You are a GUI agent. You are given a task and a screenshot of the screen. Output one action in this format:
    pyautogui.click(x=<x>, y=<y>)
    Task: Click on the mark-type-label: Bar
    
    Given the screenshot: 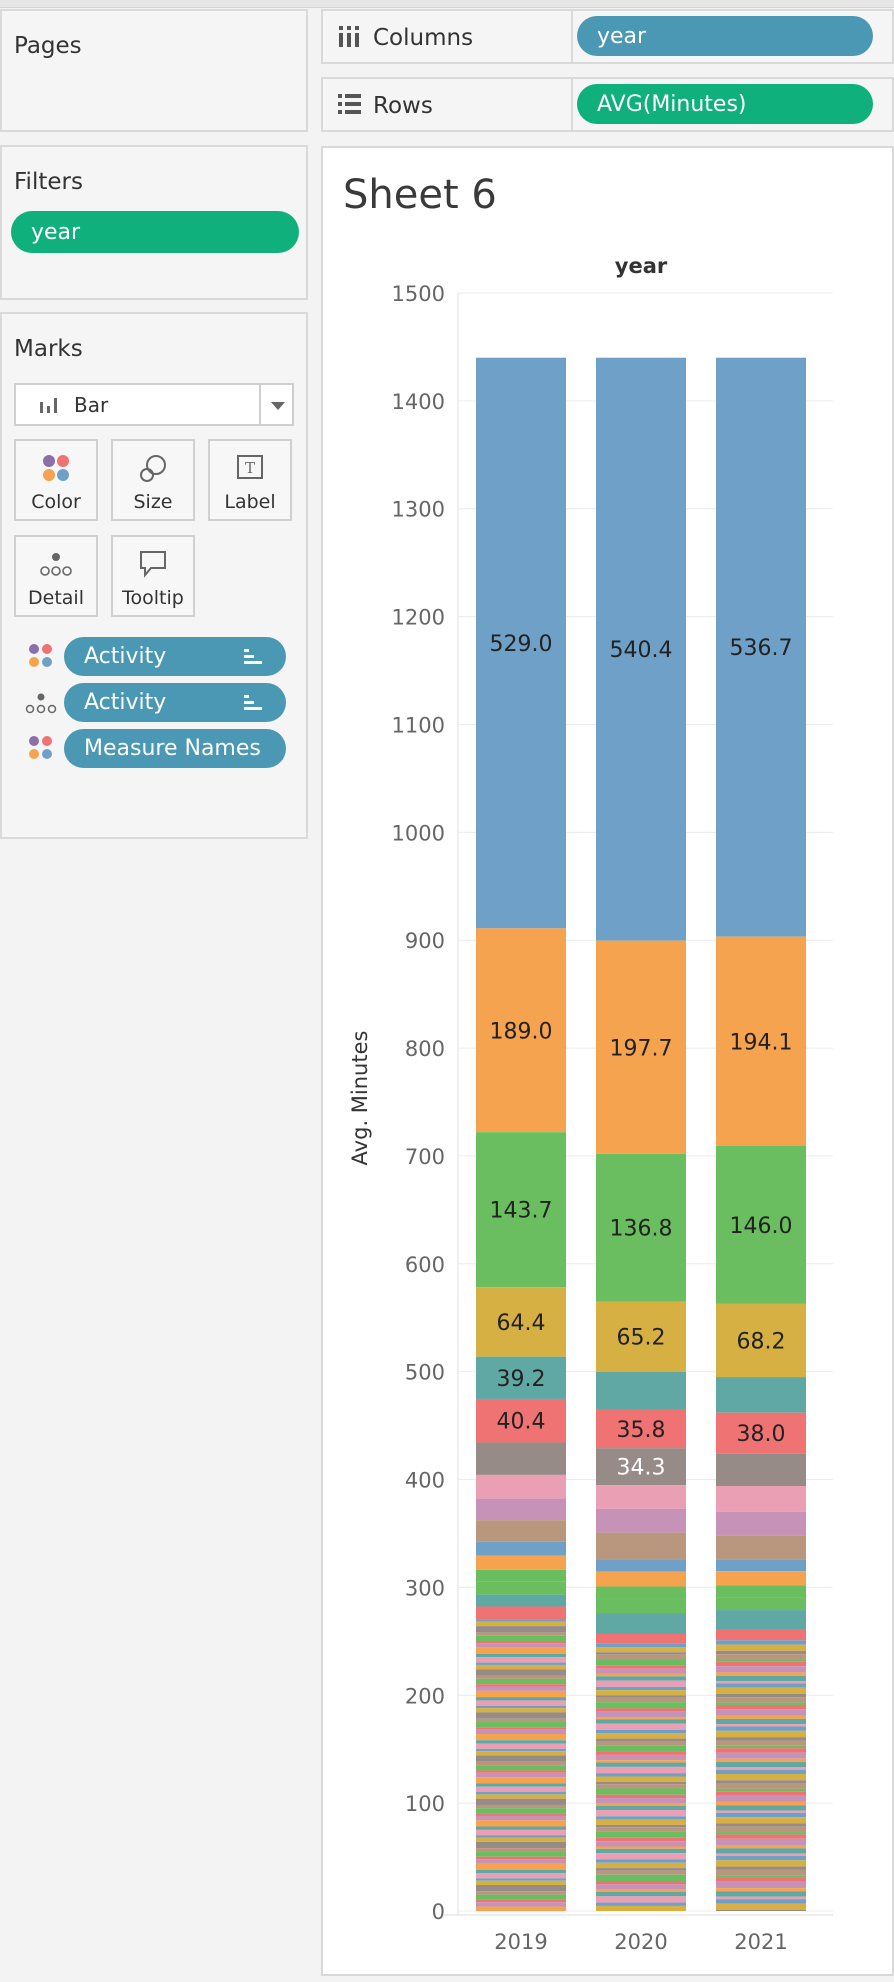 What is the action you would take?
    pyautogui.click(x=91, y=405)
    